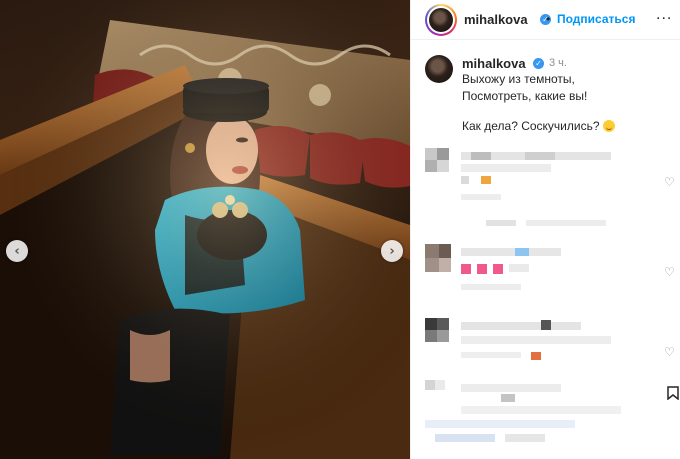  What do you see at coordinates (673, 393) in the screenshot?
I see `bookmark-icon` at bounding box center [673, 393].